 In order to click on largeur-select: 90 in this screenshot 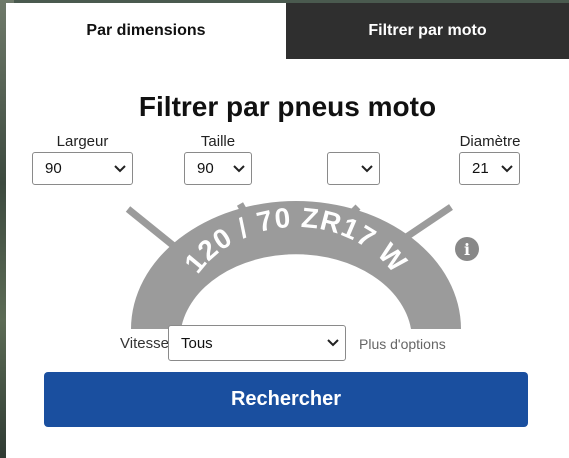, I will do `click(82, 168)`.